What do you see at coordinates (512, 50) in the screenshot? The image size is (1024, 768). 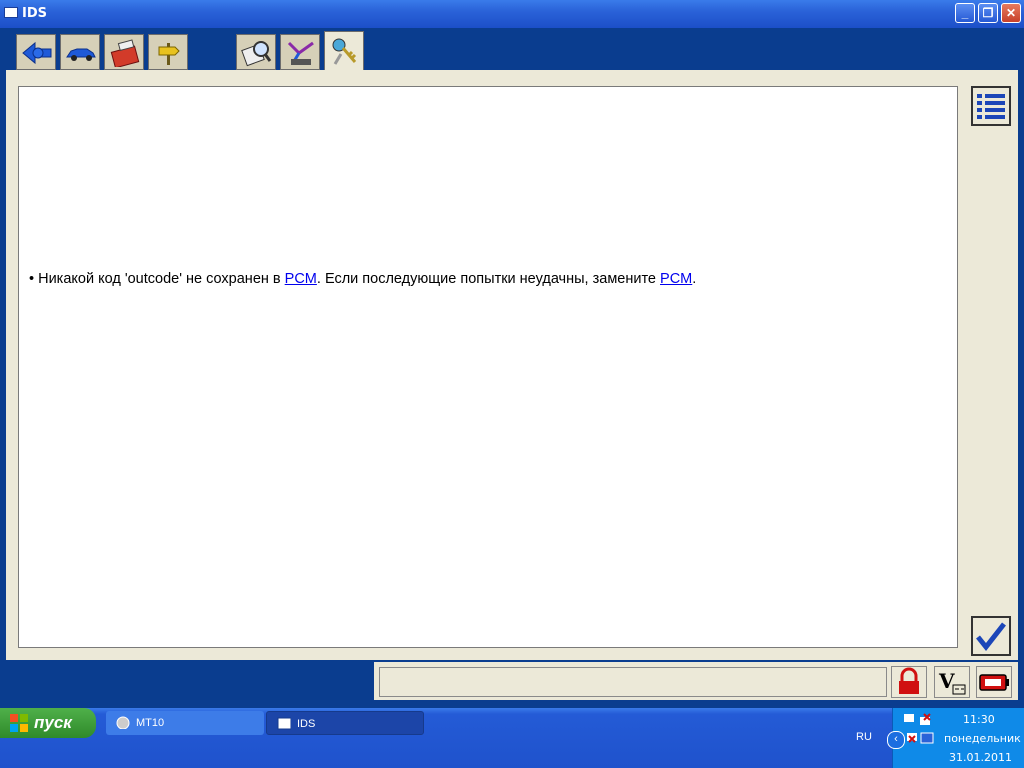 I see `tab-strip` at bounding box center [512, 50].